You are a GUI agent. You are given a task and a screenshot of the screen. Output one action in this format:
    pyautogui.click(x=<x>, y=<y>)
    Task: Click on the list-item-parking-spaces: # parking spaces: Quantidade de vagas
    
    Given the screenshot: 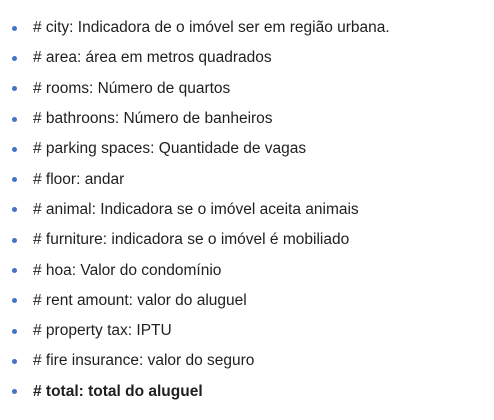 What is the action you would take?
    pyautogui.click(x=201, y=149)
    